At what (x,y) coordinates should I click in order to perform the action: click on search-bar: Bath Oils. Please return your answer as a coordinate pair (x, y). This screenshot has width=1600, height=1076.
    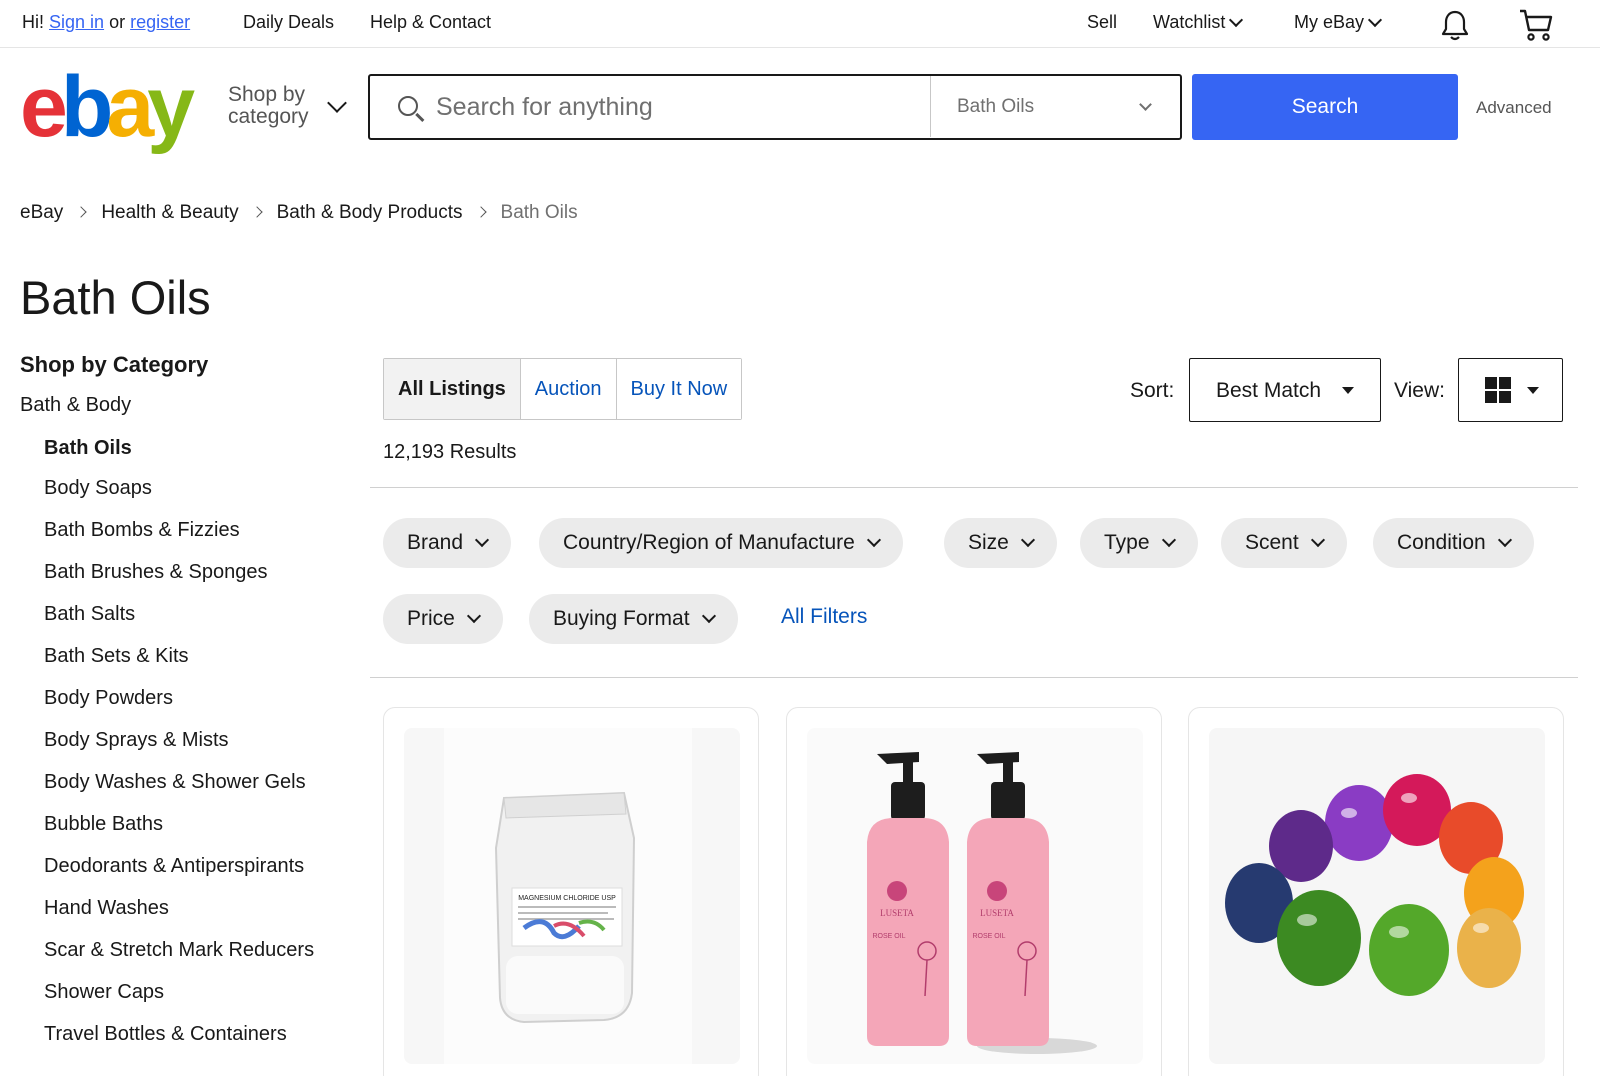
    Looking at the image, I should click on (775, 107).